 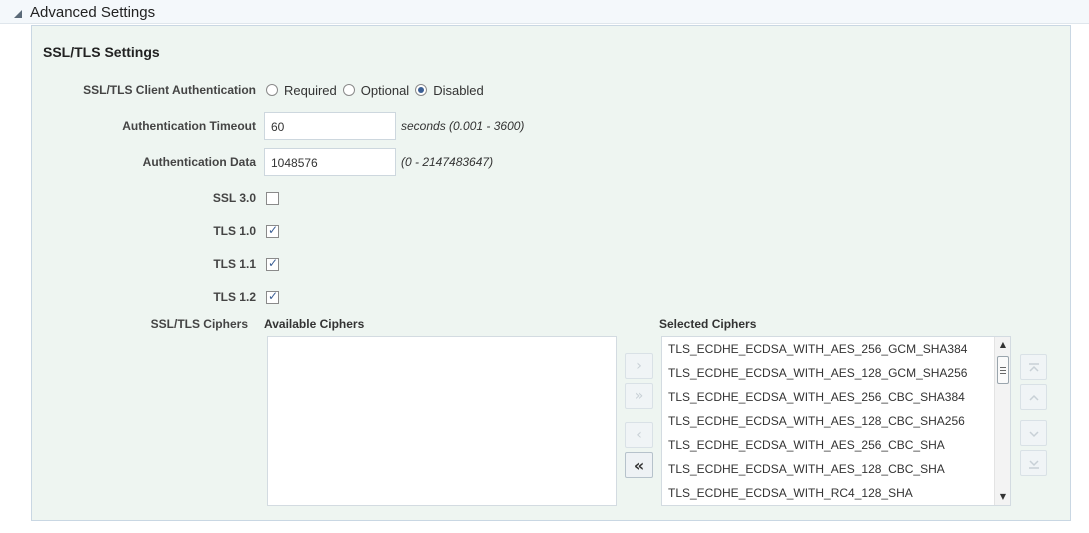 I want to click on tls11-label: TLS 1.1, so click(x=234, y=264).